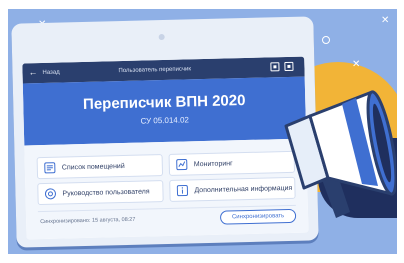 The image size is (404, 263). I want to click on card-label: Мониторинг, so click(213, 163).